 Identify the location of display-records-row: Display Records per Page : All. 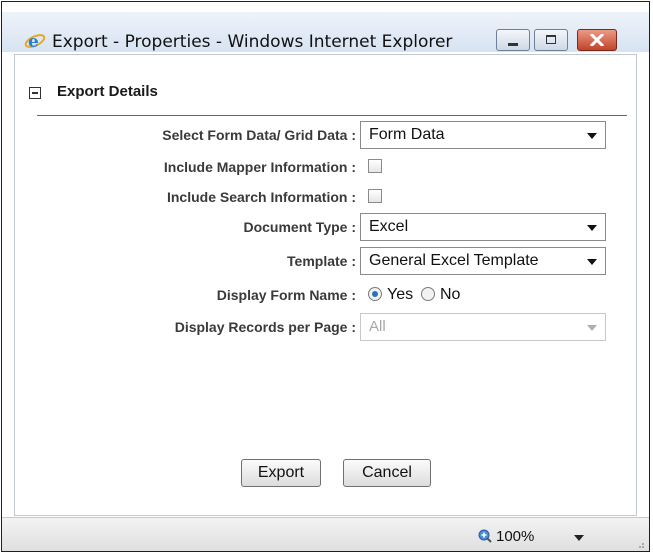
(325, 327).